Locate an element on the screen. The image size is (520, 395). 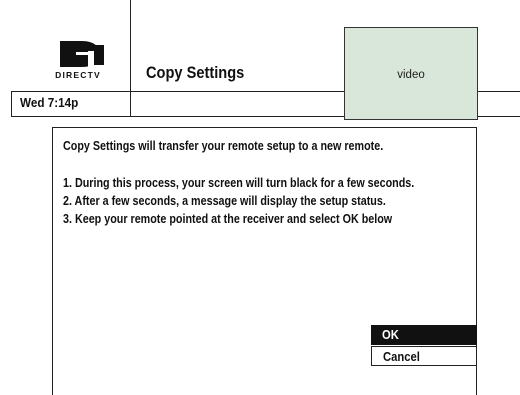
logo-wordmark: DIRECTV is located at coordinates (78, 75).